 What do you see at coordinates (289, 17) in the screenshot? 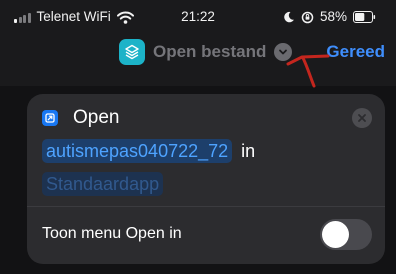
I see `do-not-disturb-icon` at bounding box center [289, 17].